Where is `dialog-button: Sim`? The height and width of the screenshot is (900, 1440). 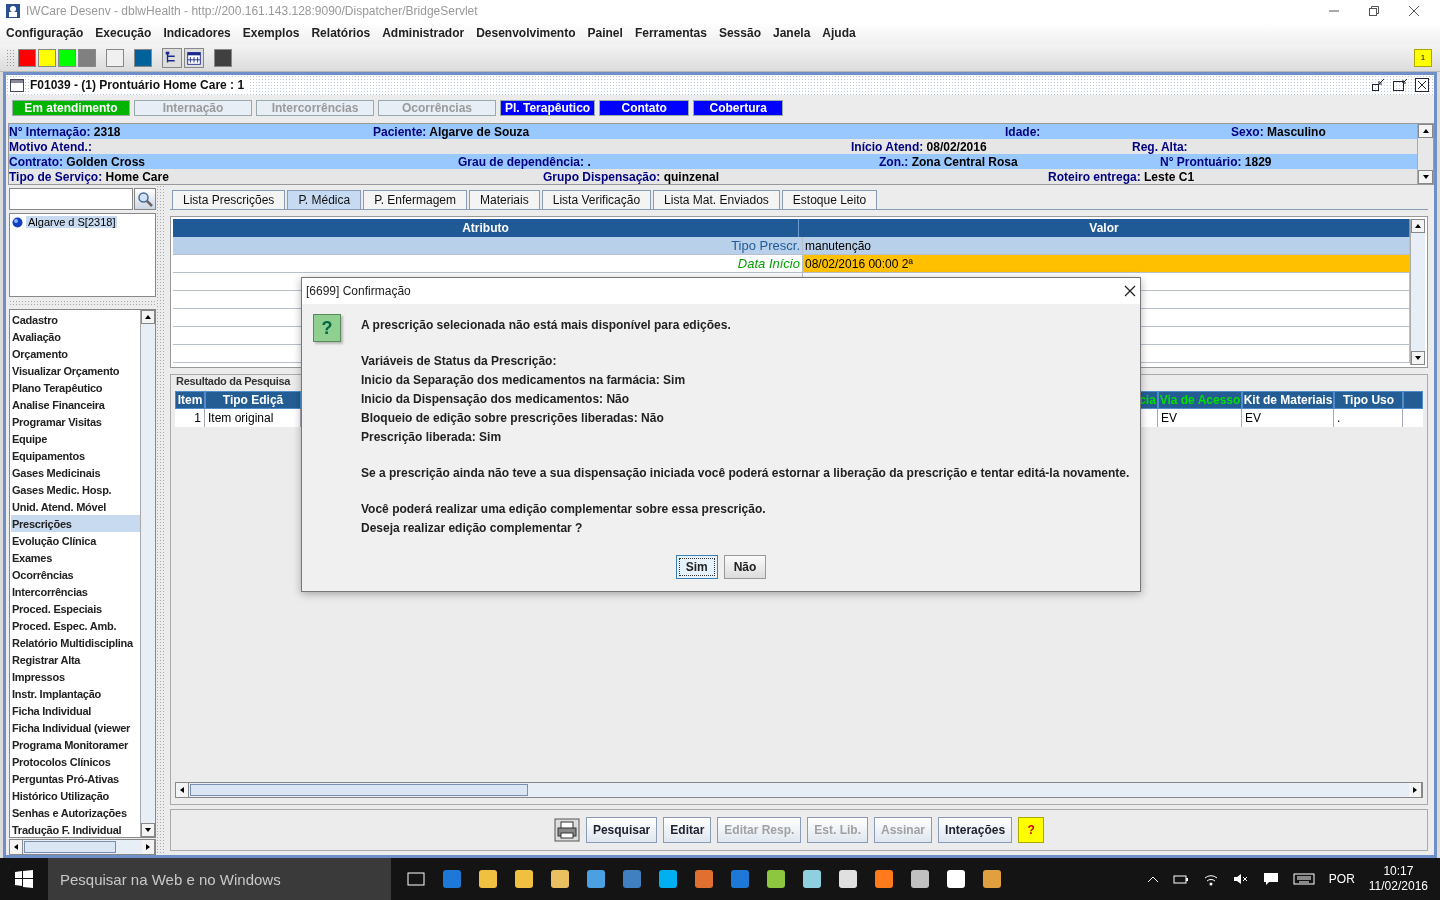 dialog-button: Sim is located at coordinates (696, 567).